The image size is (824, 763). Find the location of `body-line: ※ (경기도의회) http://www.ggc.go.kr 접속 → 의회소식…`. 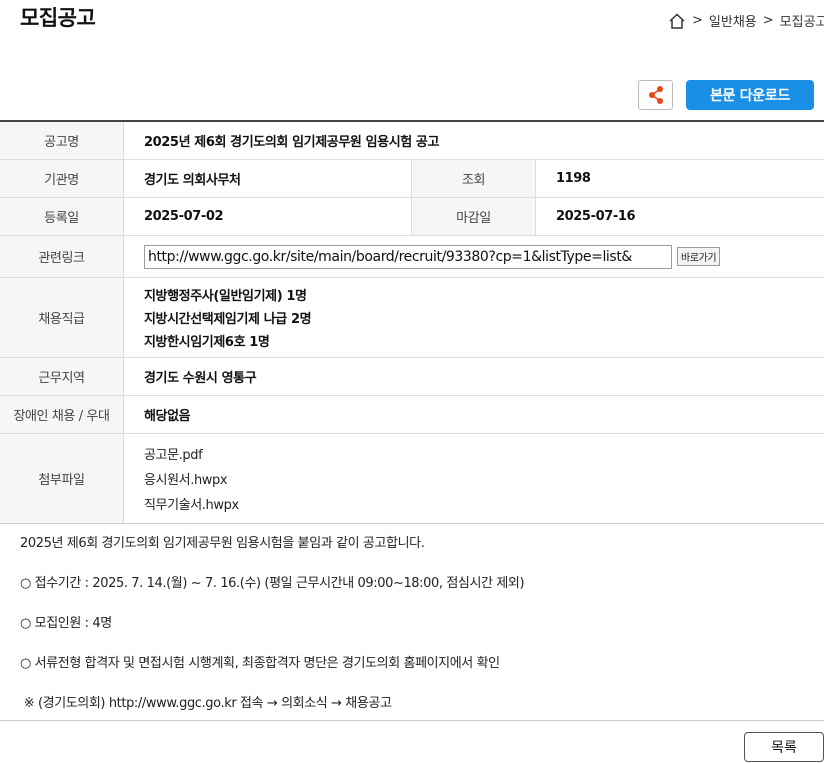

body-line: ※ (경기도의회) http://www.ggc.go.kr 접속 → 의회소식… is located at coordinates (206, 703).